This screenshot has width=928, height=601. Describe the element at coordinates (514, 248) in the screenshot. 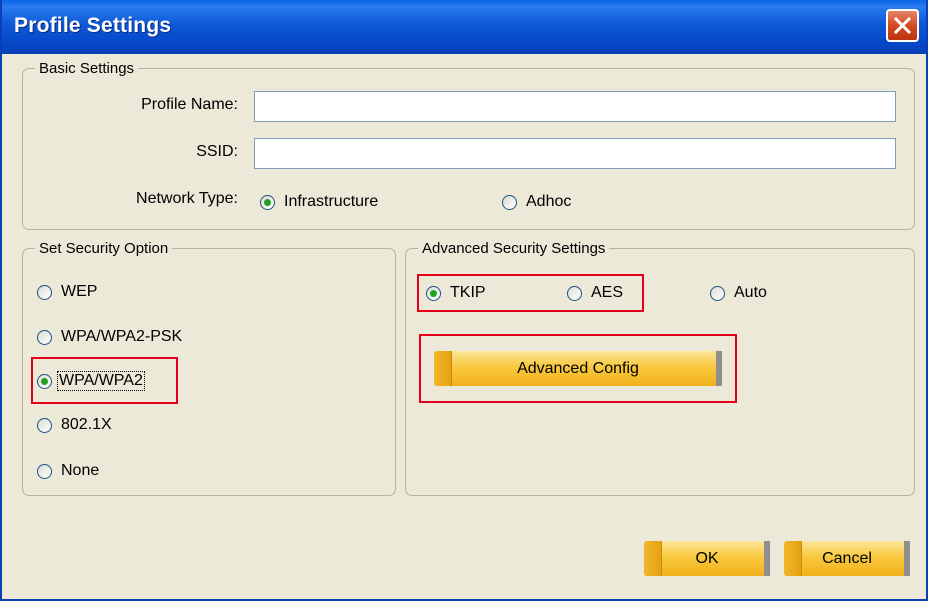

I see `advanced-security-legend: Advanced Security Settings` at that location.